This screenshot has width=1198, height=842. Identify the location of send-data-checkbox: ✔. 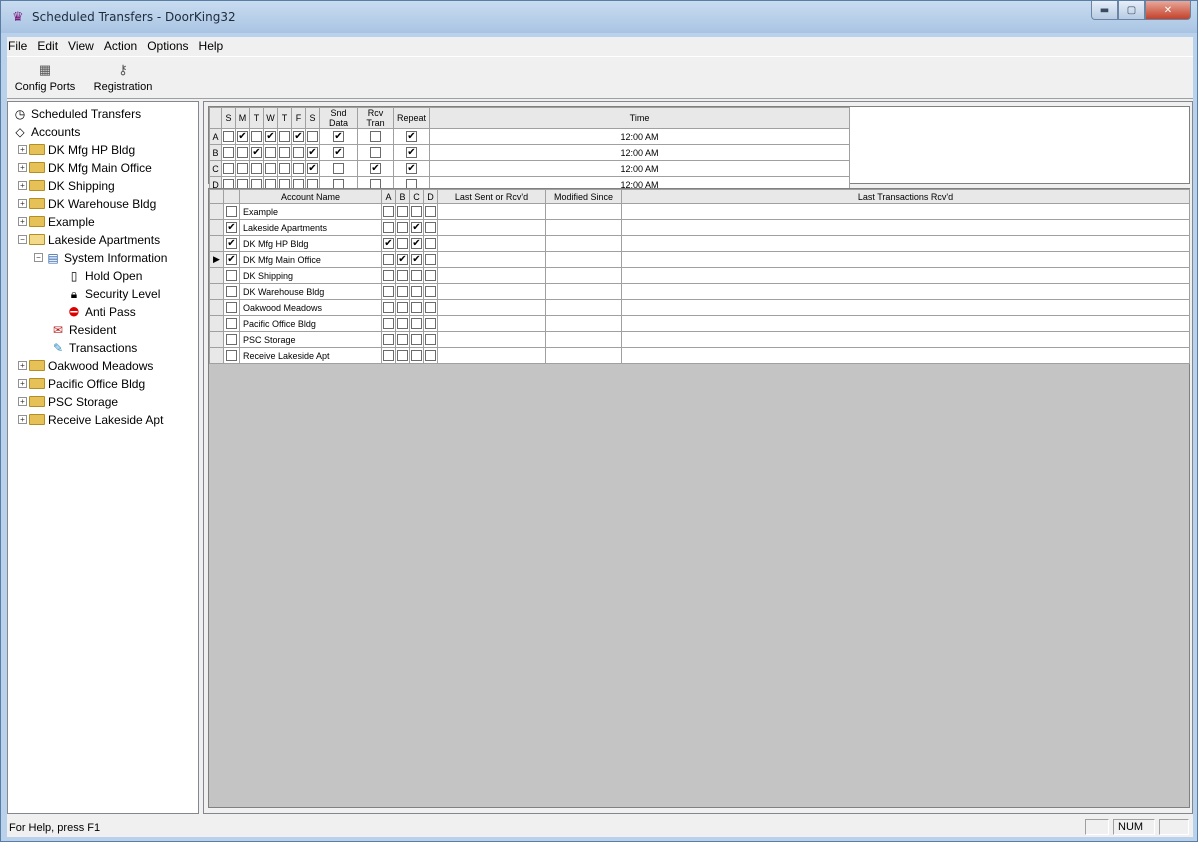
(338, 153).